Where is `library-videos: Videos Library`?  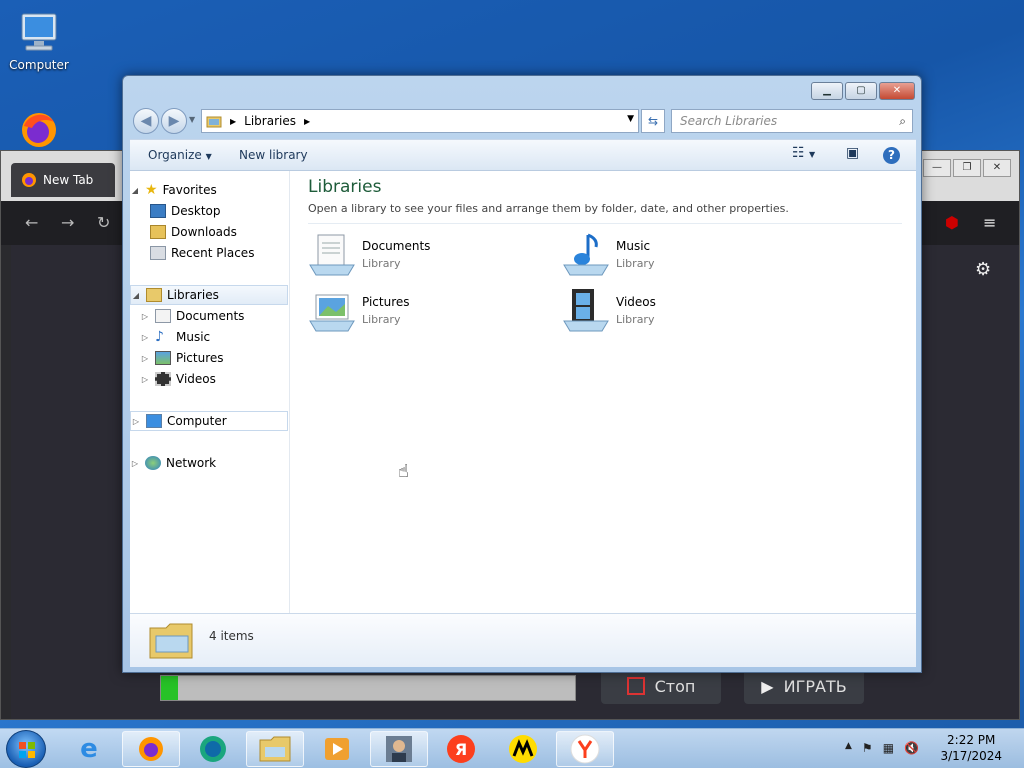 library-videos: Videos Library is located at coordinates (609, 310).